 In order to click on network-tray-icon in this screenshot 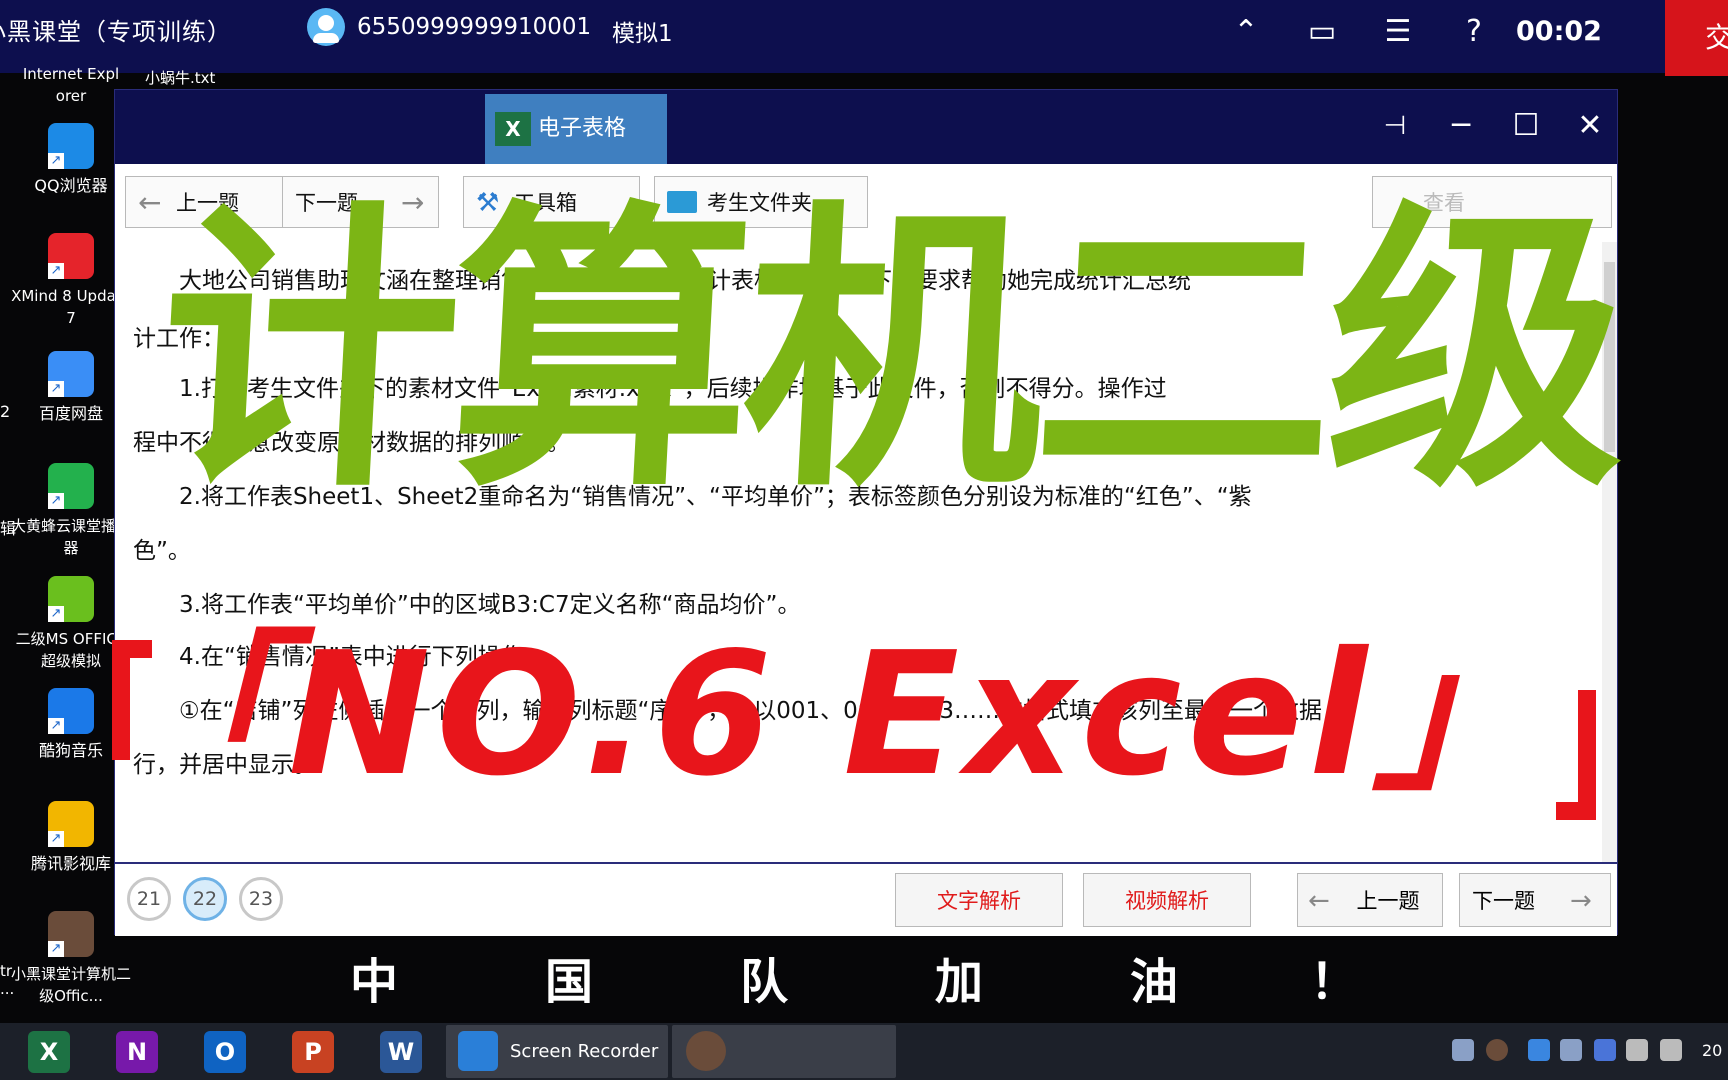, I will do `click(1637, 1050)`.